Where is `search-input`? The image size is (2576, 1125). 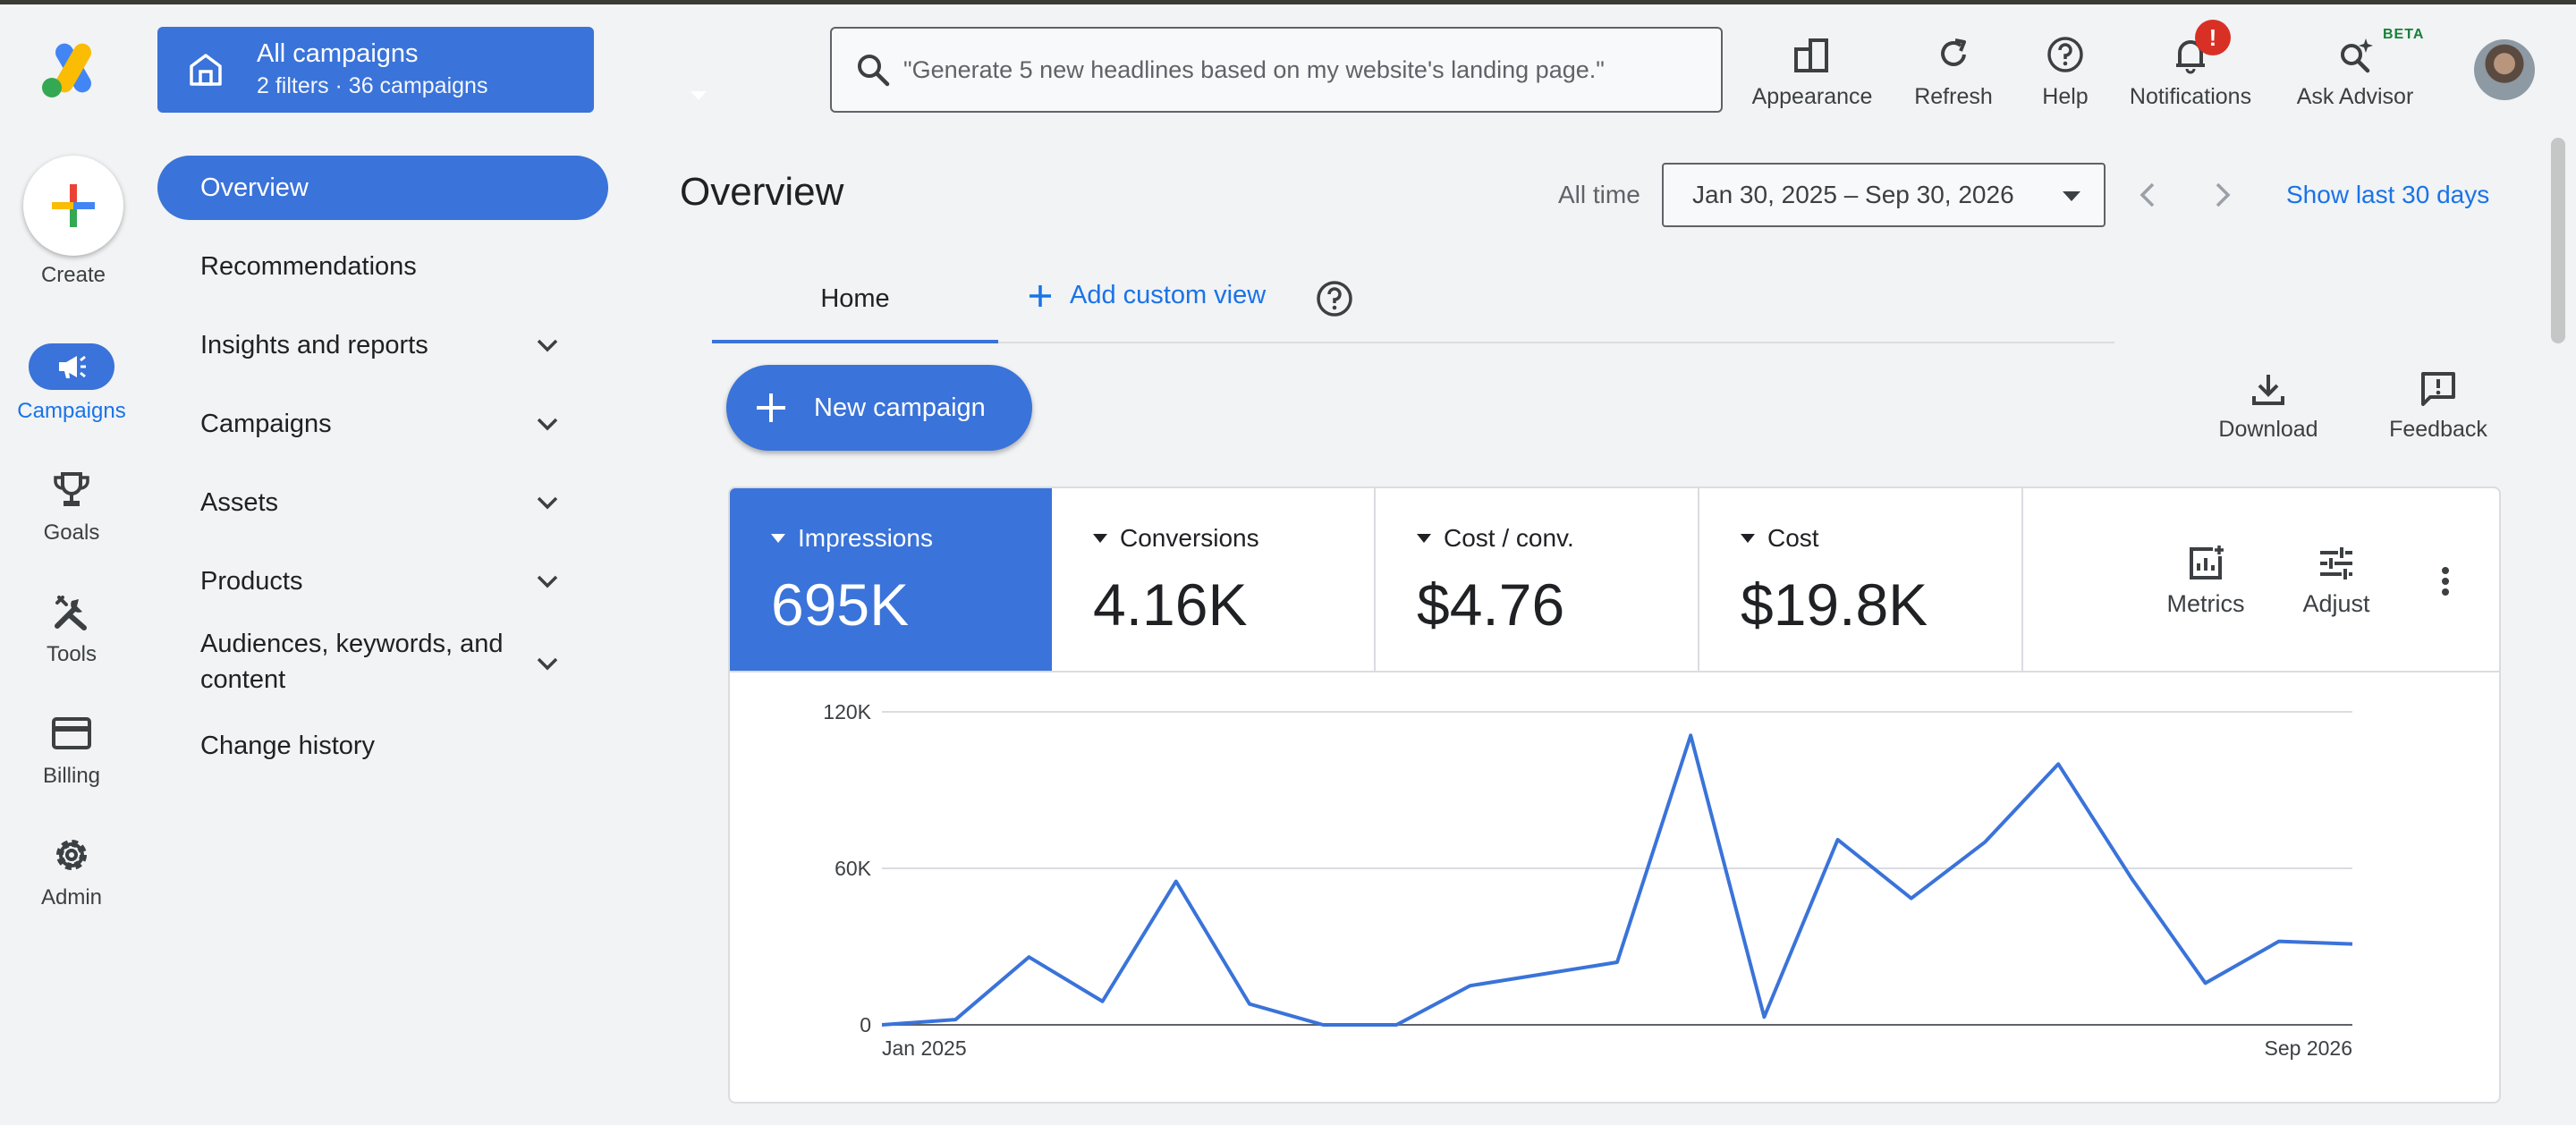
search-input is located at coordinates (1296, 70).